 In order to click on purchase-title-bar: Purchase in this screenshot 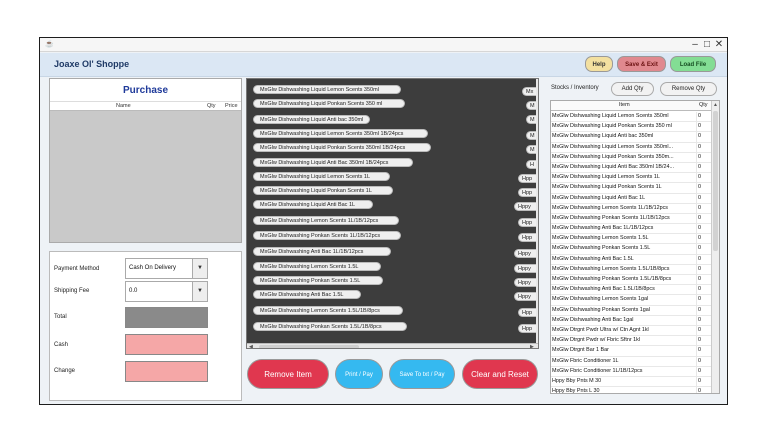, I will do `click(145, 90)`.